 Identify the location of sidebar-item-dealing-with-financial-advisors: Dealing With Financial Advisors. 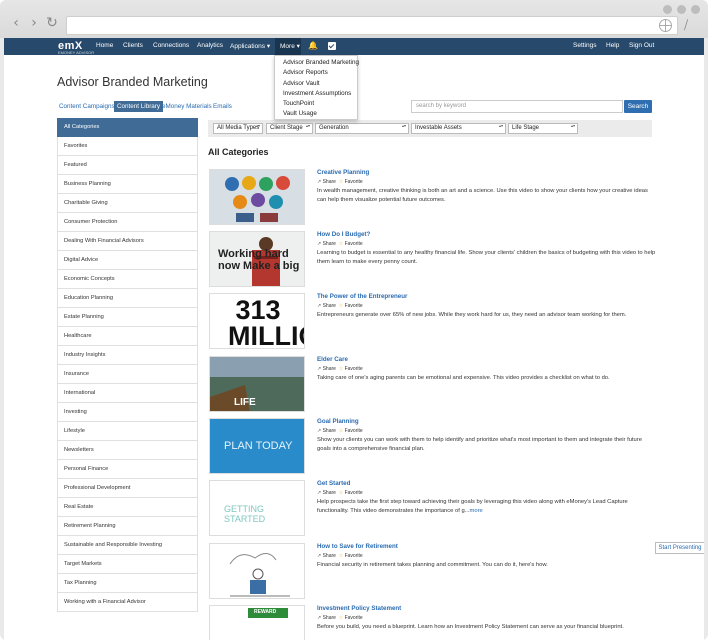
(127, 241).